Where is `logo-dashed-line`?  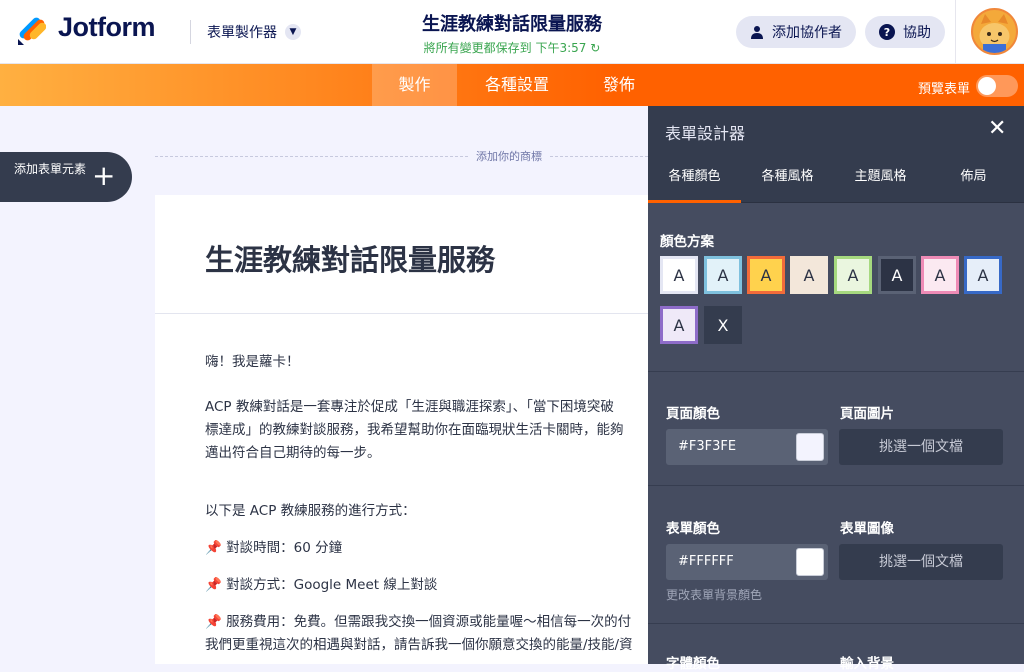 logo-dashed-line is located at coordinates (401, 156).